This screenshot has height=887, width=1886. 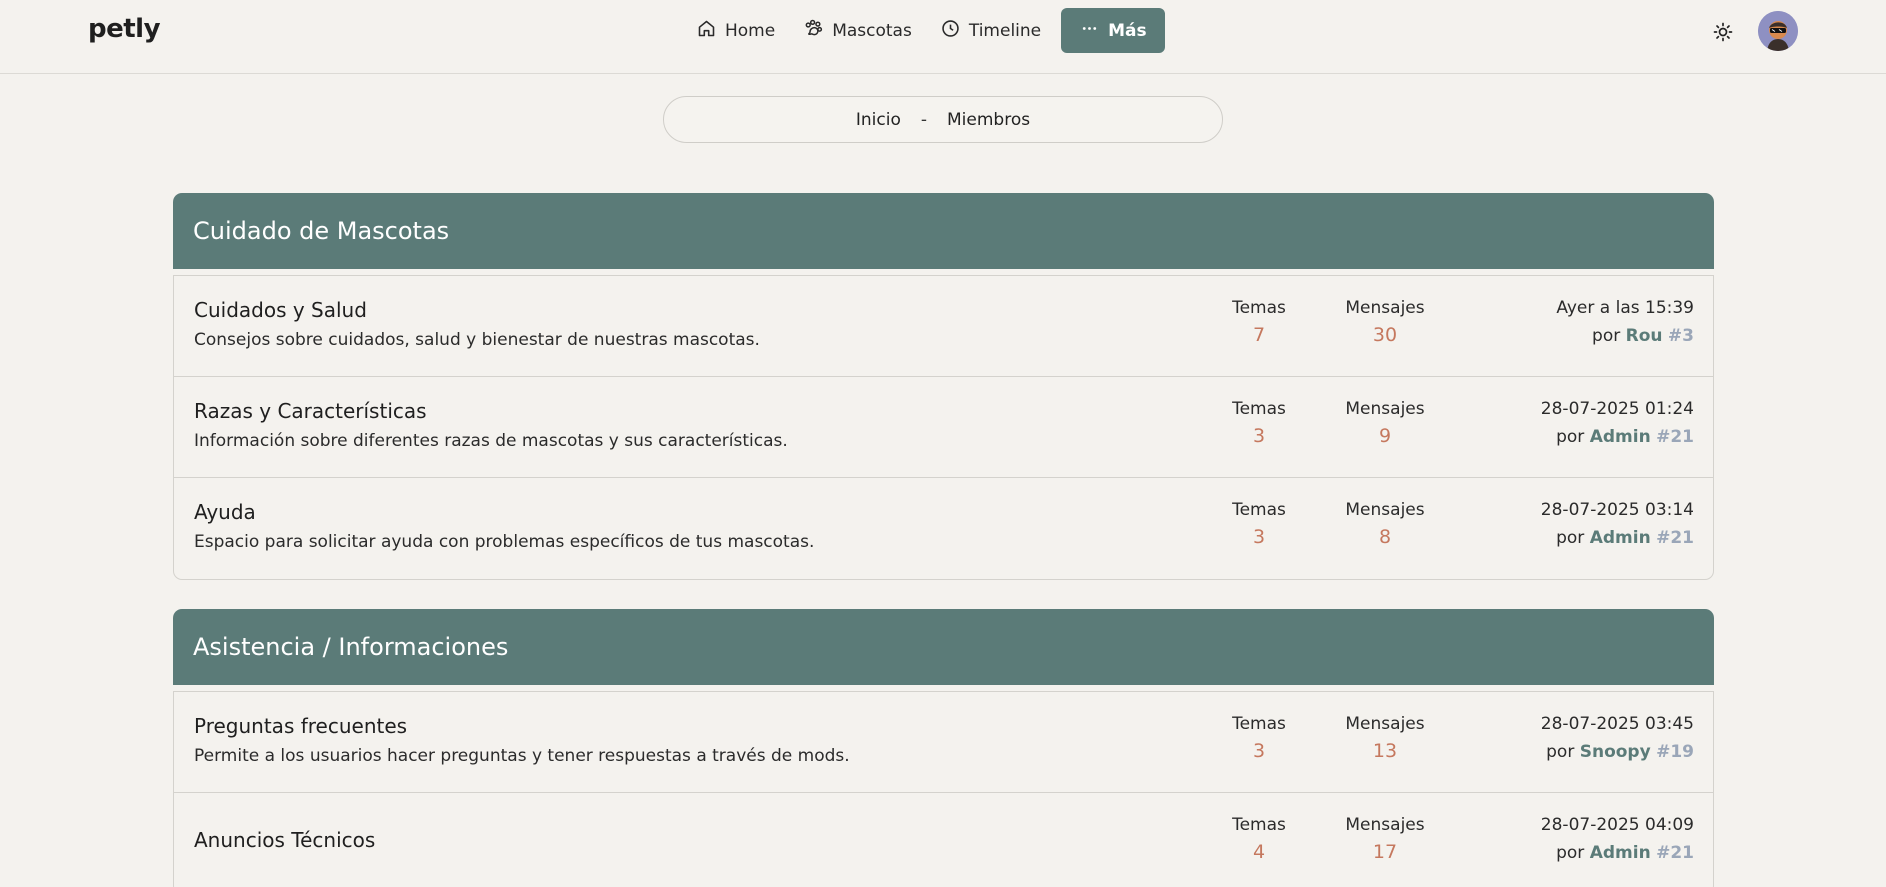 I want to click on messages-stat: Mensajes 9, so click(x=1385, y=423).